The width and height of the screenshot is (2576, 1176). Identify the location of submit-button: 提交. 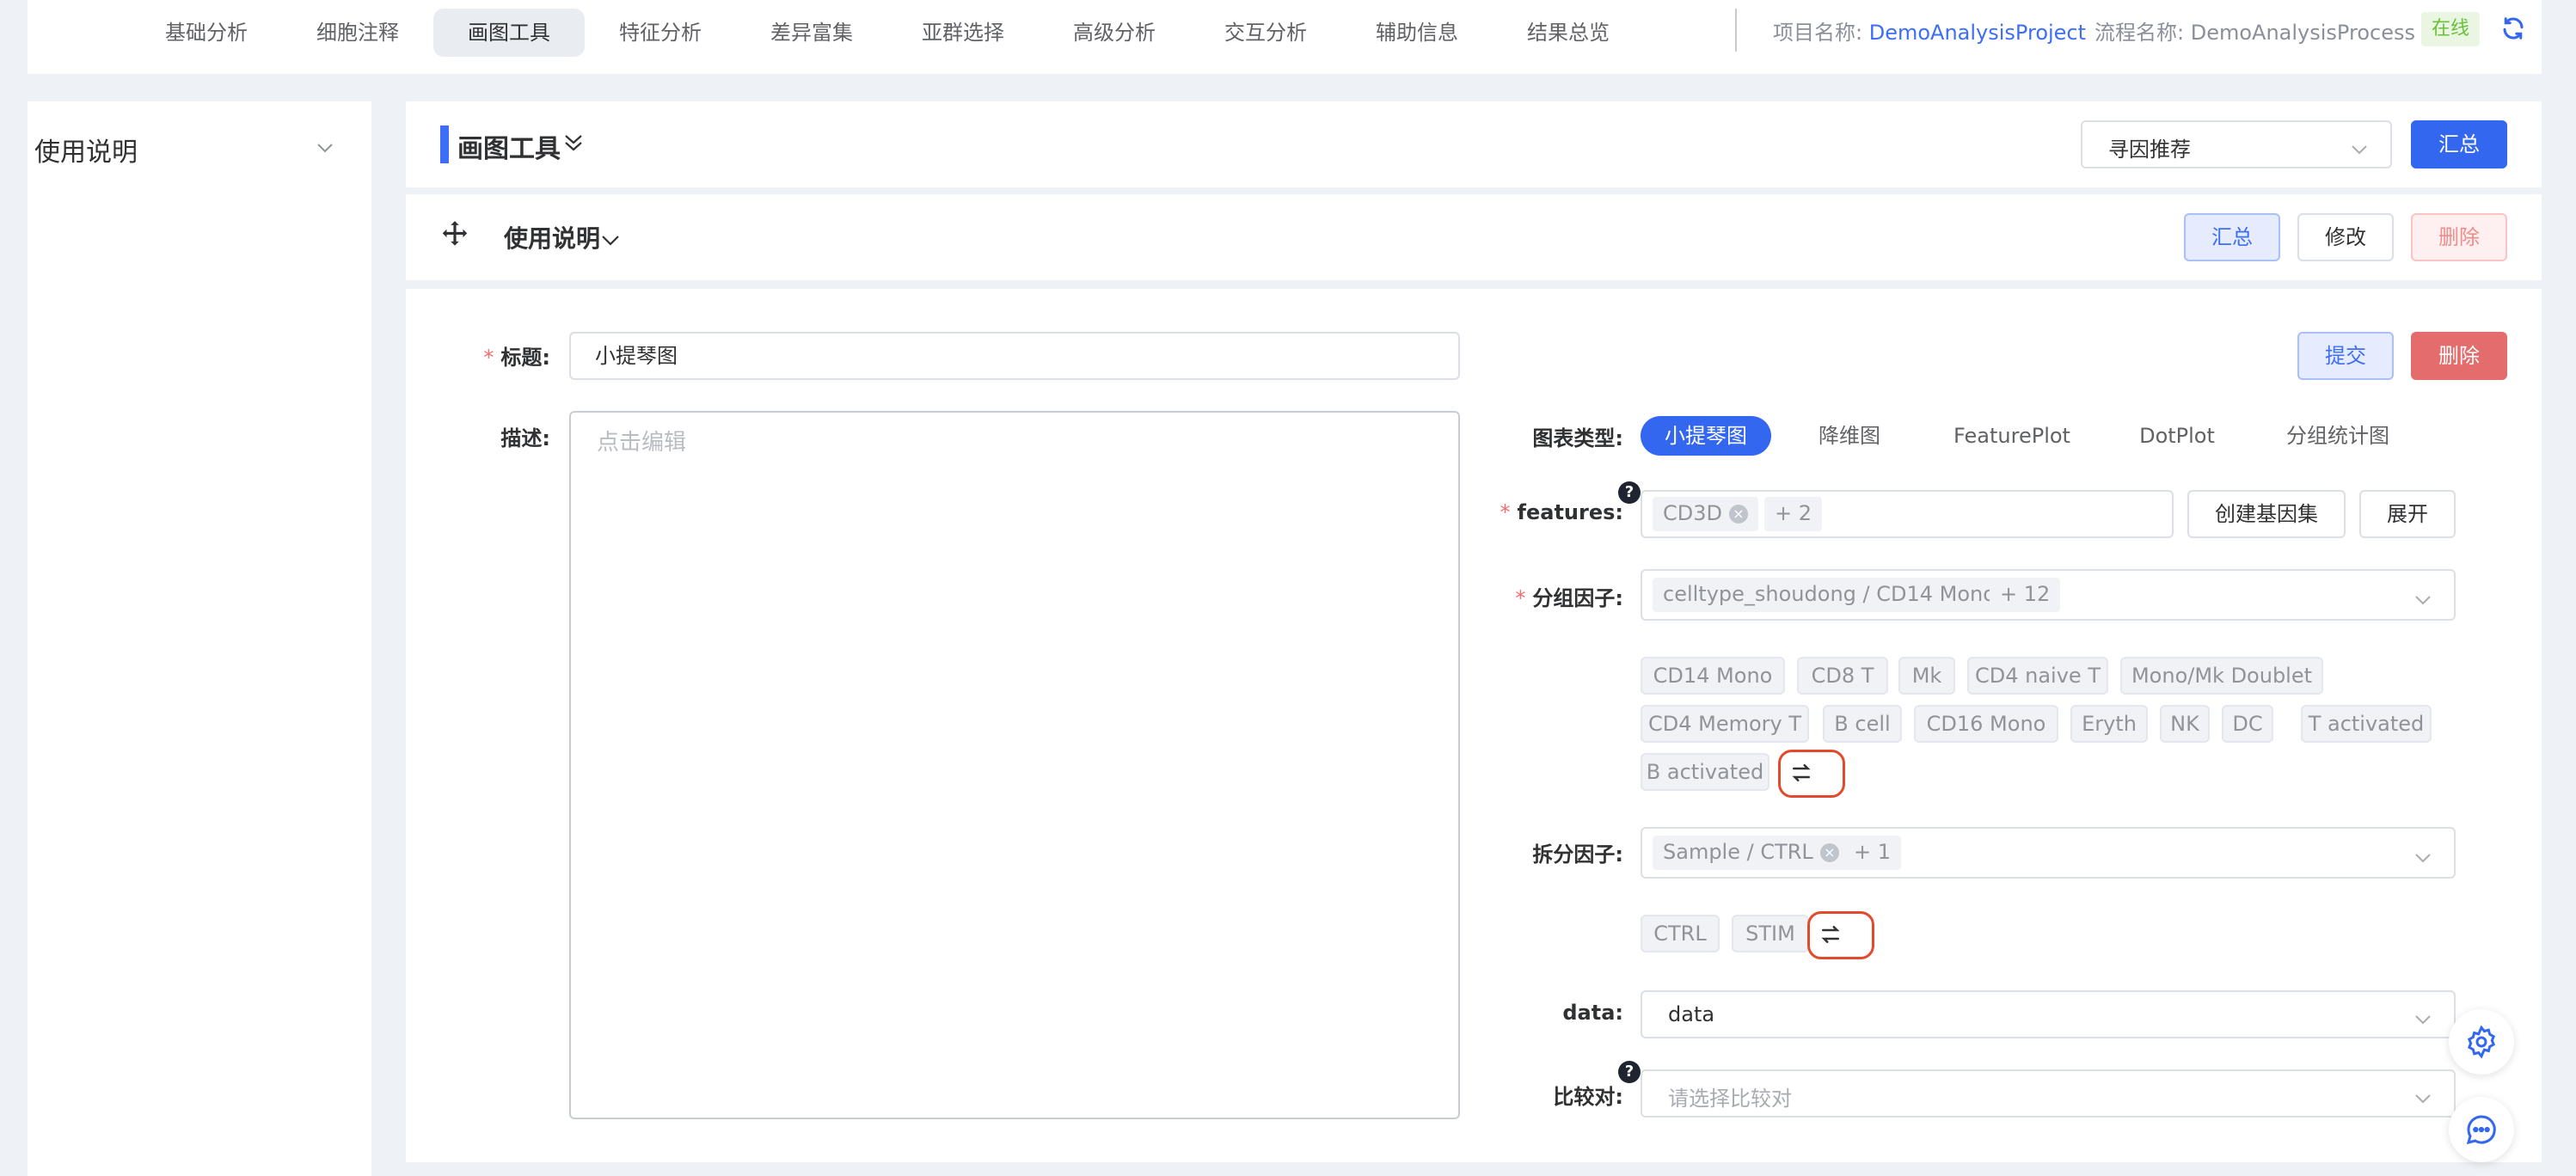
(2345, 356).